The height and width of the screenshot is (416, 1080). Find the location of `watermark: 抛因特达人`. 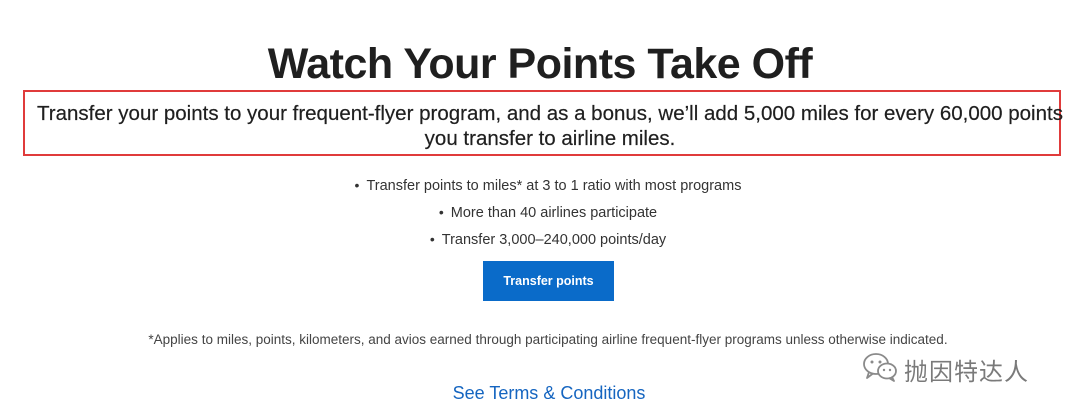

watermark: 抛因特达人 is located at coordinates (945, 369).